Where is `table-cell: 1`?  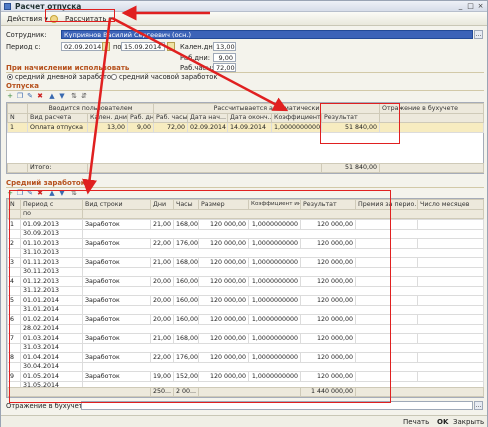 table-cell: 1 is located at coordinates (17, 127).